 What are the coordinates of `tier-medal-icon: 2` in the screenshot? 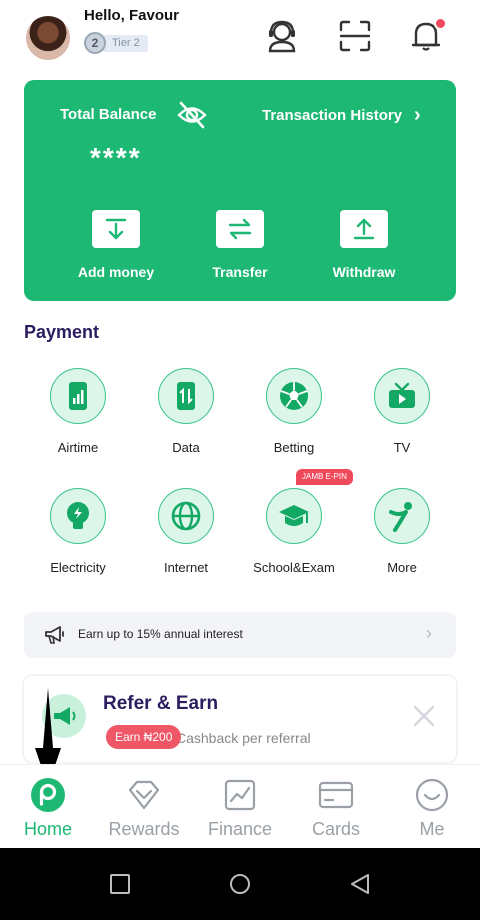 It's located at (95, 43).